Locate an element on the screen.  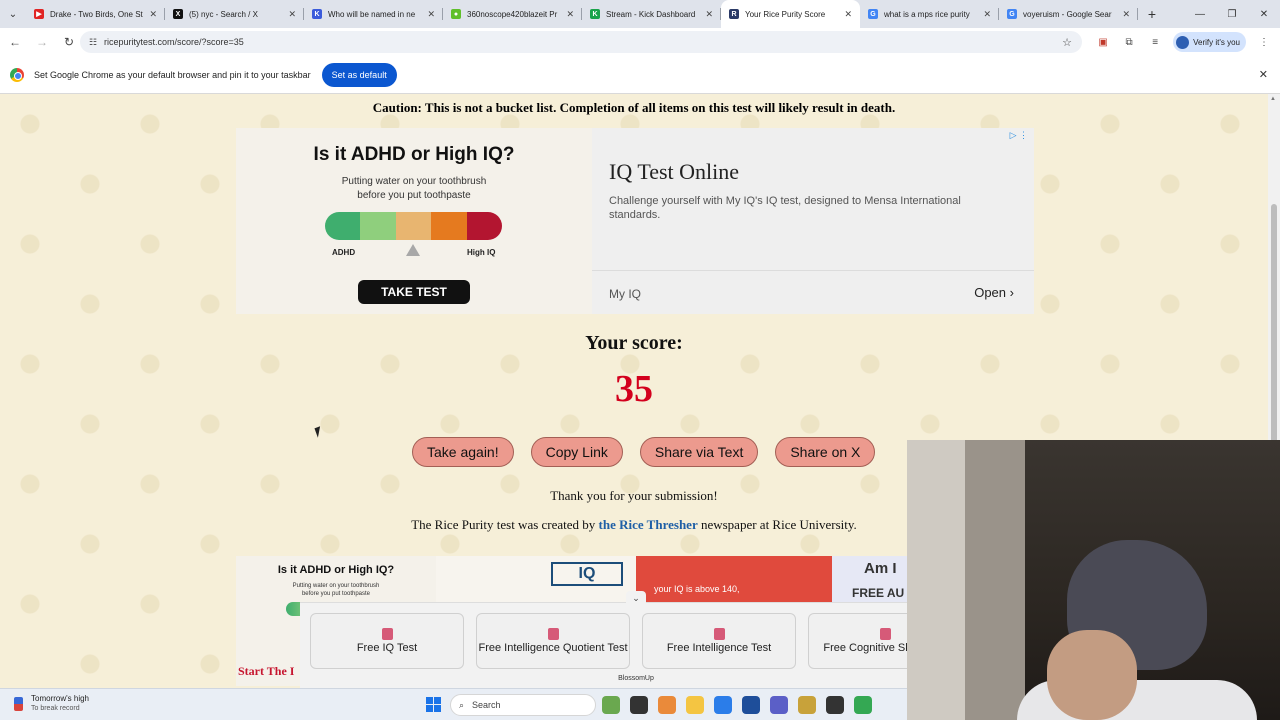
more-menu-icon: ⋮ is located at coordinates (1264, 42).